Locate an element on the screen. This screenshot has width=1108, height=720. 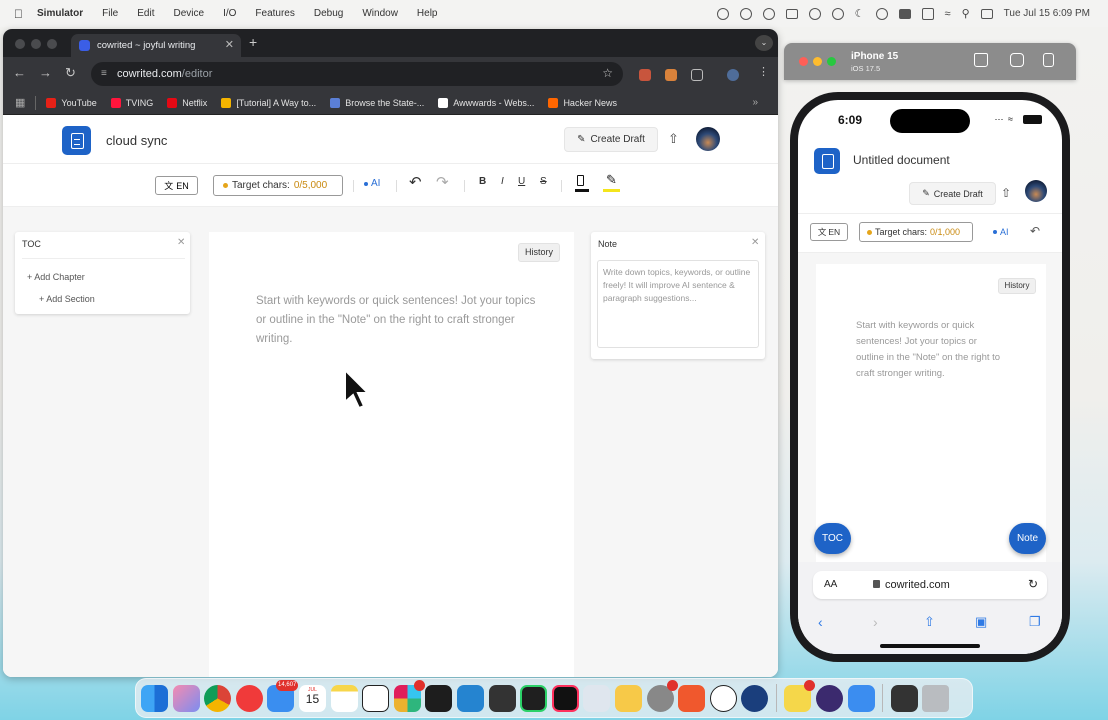
phone-language-button: 文 EN is located at coordinates (829, 232).